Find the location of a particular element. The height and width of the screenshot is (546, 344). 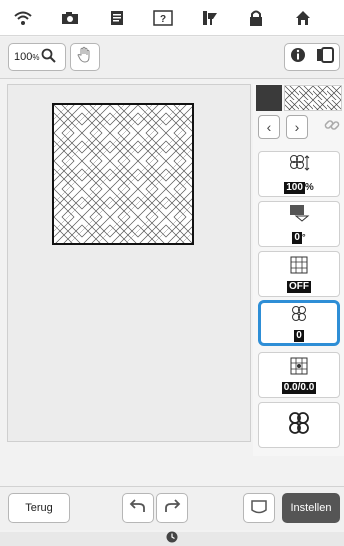

hand-button is located at coordinates (85, 57).